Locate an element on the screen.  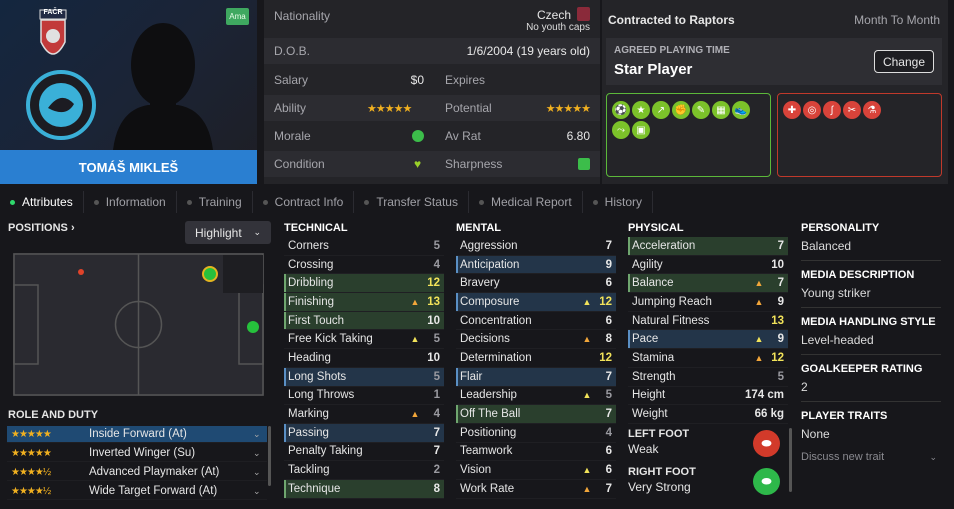
highlight-dropdown: Highlight ⌄ is located at coordinates (228, 232).